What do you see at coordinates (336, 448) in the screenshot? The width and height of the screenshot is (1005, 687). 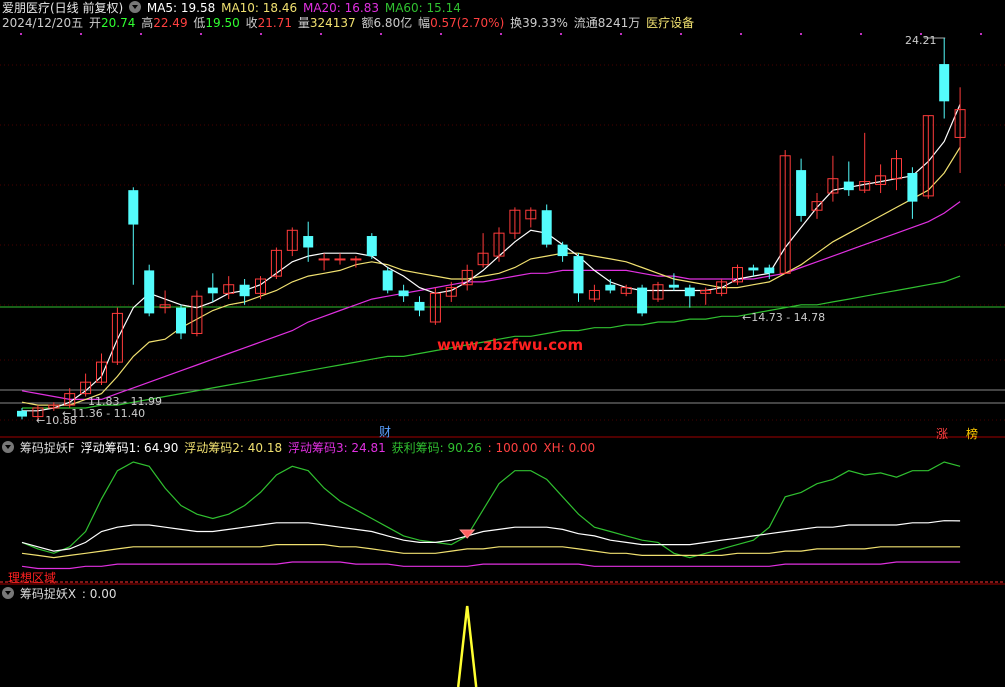 I see `floating-chip-3: 浮动筹码3: 24.81` at bounding box center [336, 448].